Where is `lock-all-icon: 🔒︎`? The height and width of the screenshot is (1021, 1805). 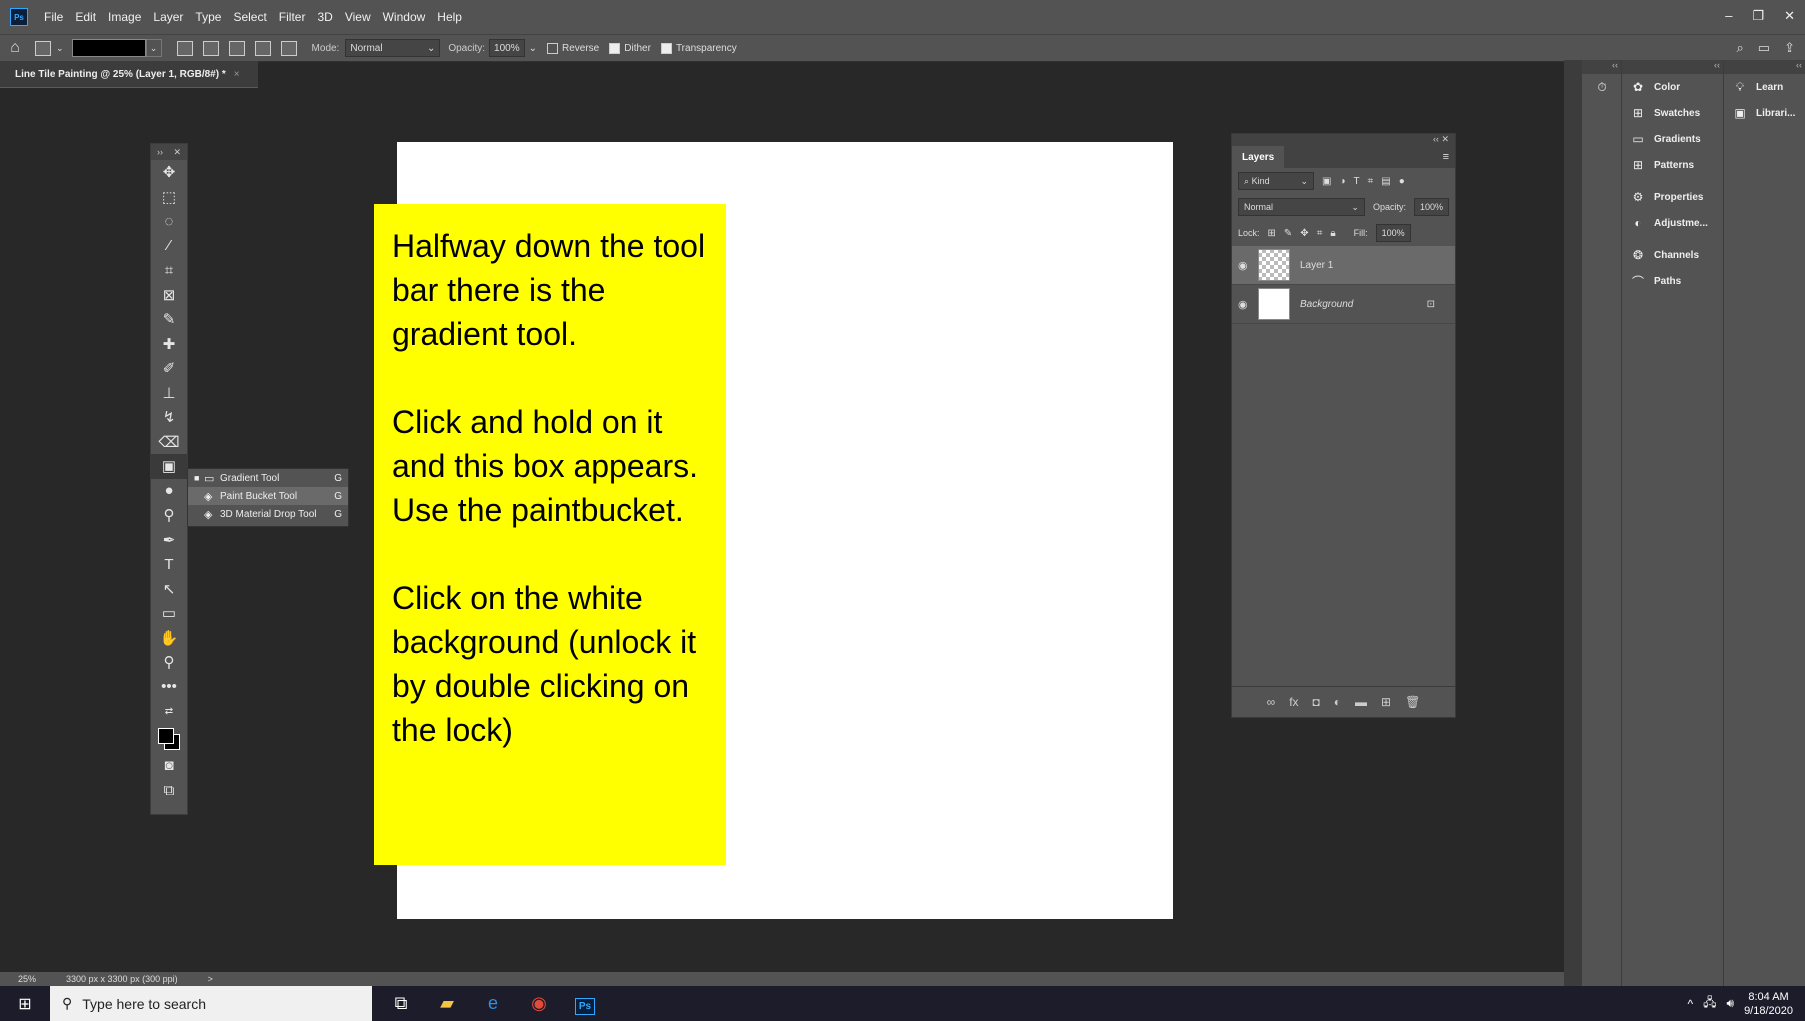 lock-all-icon: 🔒︎ is located at coordinates (1332, 233).